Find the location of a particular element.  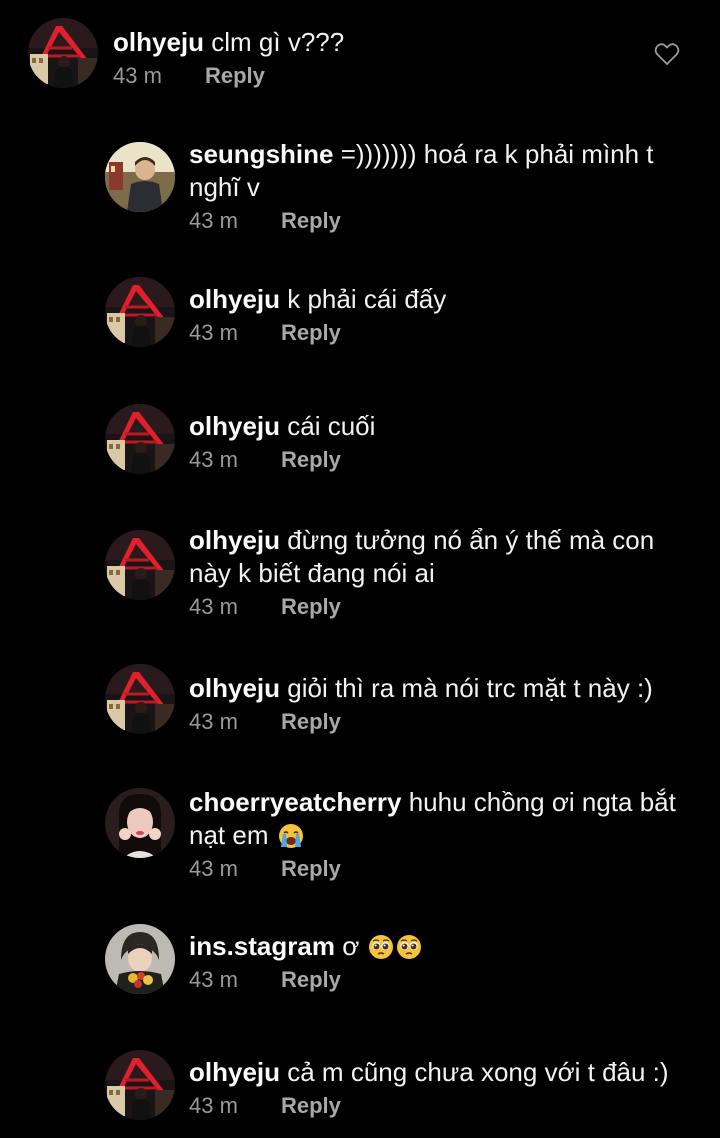

person-flowers-avatar-icon is located at coordinates (140, 959).